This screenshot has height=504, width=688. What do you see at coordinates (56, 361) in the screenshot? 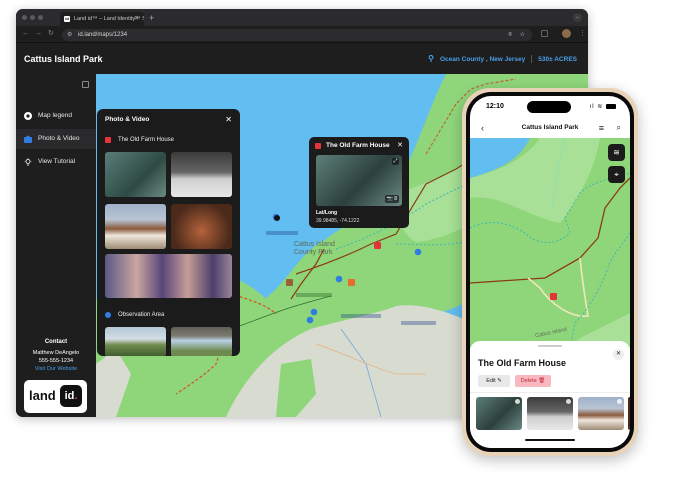
I see `contact-phone: 555-555-1234` at bounding box center [56, 361].